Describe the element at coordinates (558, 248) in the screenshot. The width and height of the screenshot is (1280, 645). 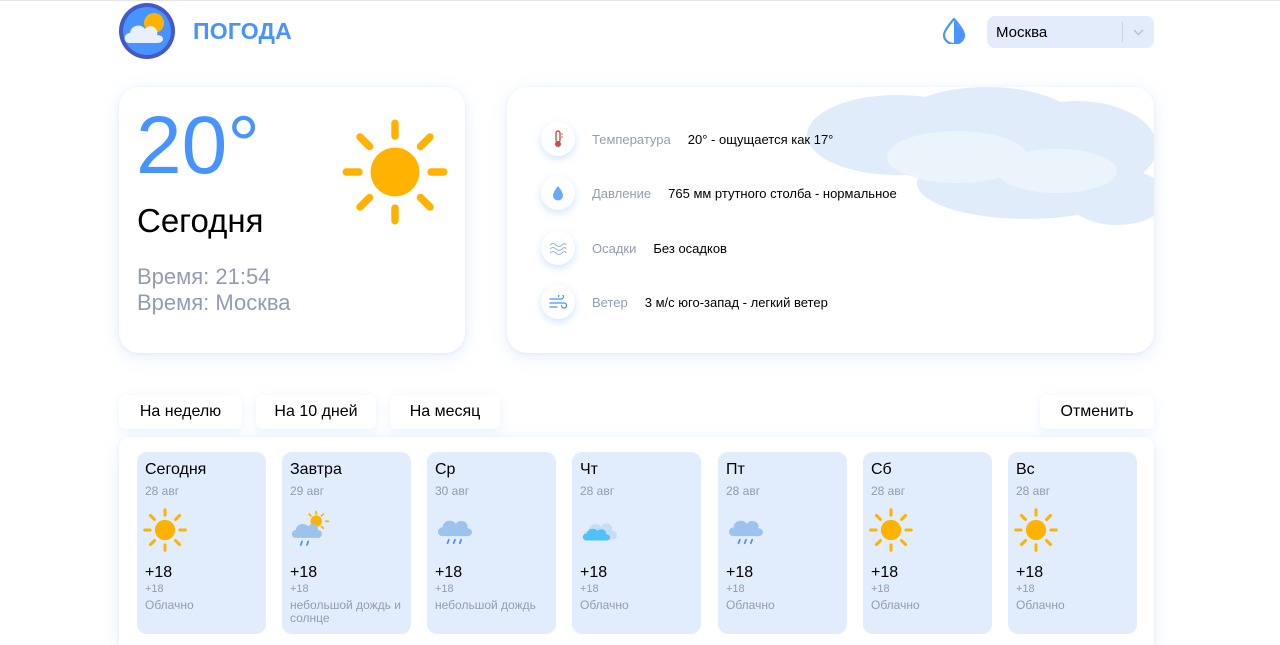
I see `precipitation-icon` at that location.